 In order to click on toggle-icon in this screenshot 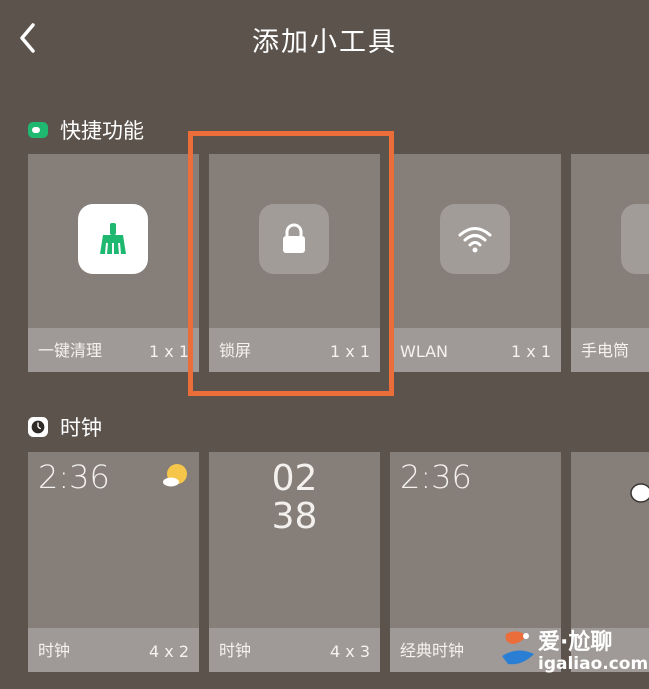, I will do `click(38, 130)`.